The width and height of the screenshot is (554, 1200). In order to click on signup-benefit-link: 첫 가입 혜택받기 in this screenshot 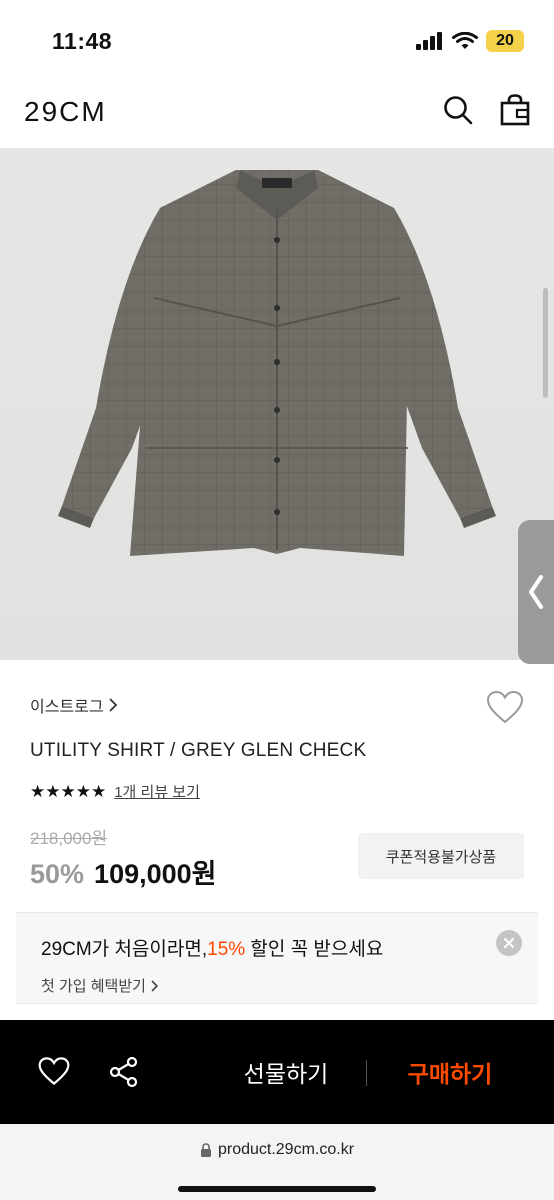, I will do `click(100, 985)`.